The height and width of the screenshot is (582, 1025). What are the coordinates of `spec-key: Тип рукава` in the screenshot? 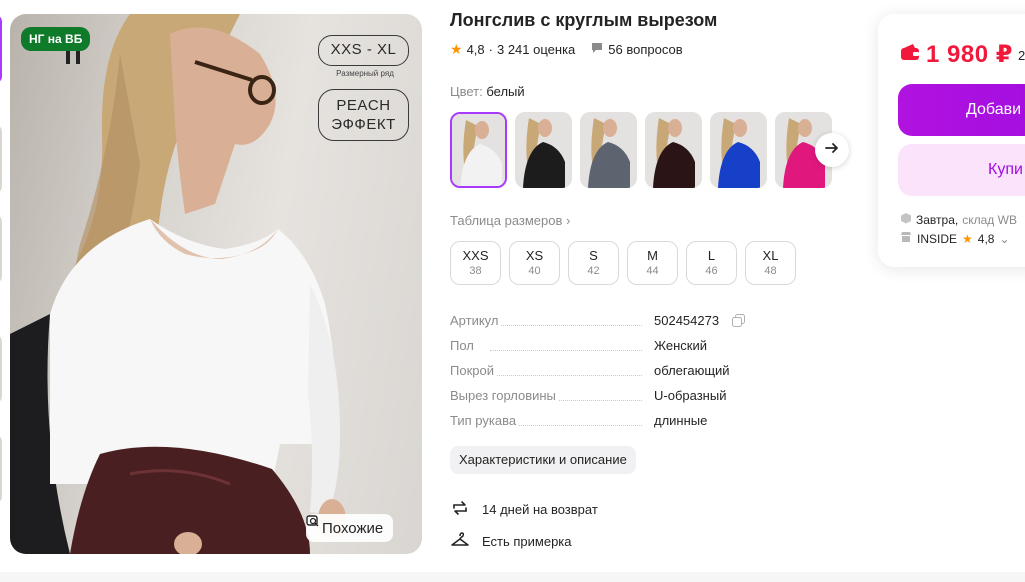 It's located at (484, 420).